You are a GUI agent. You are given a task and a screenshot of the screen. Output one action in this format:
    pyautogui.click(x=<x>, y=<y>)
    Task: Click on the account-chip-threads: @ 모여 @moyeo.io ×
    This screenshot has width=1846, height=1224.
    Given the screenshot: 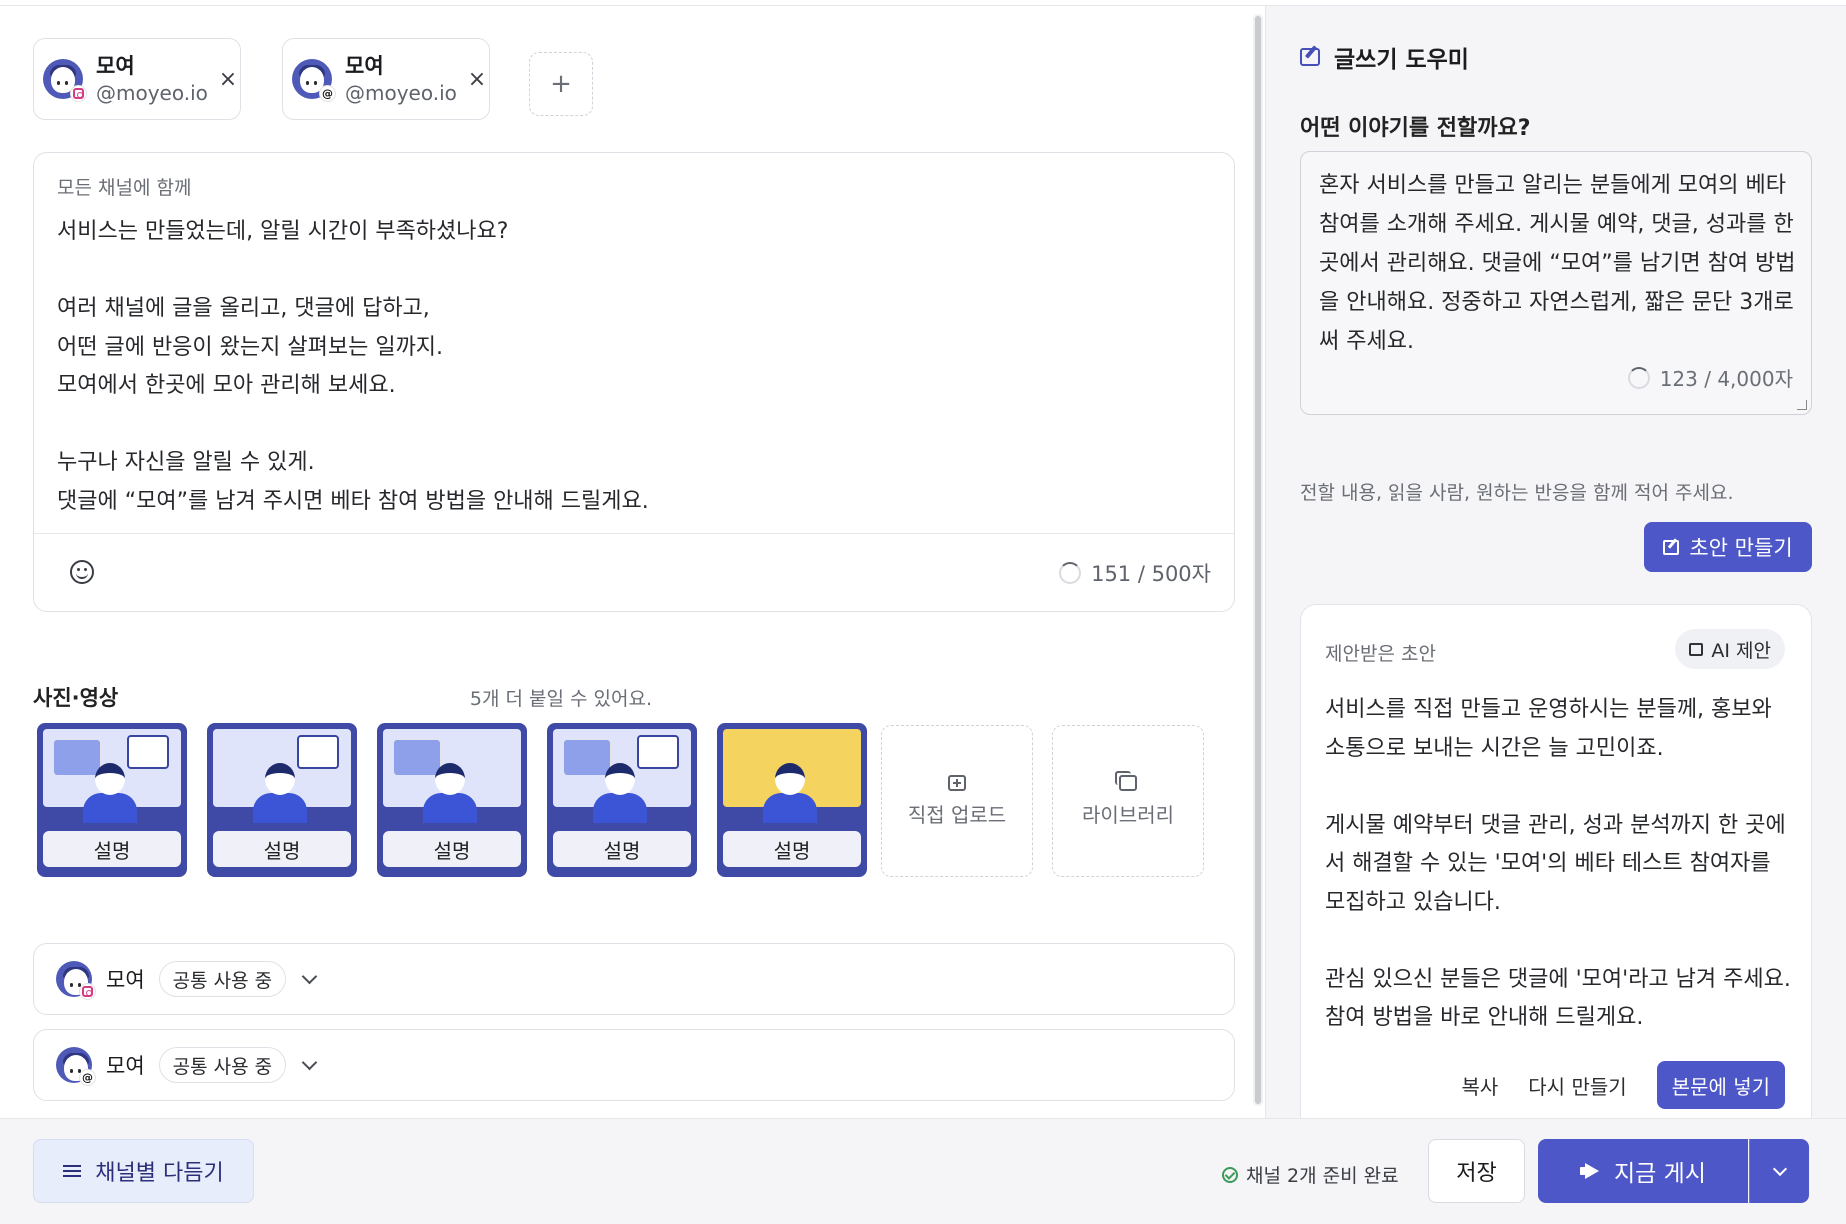 What is the action you would take?
    pyautogui.click(x=386, y=79)
    